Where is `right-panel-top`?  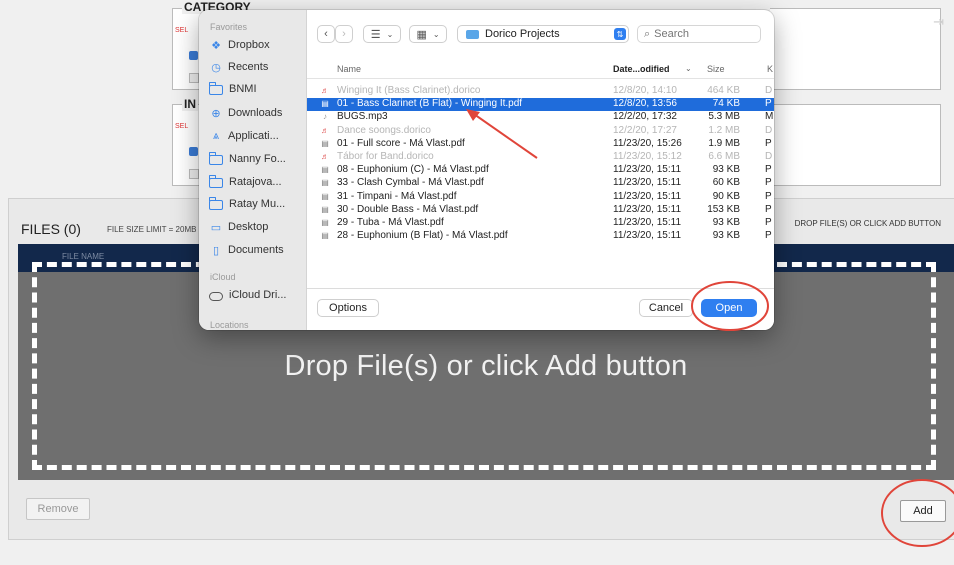
right-panel-top is located at coordinates (855, 49).